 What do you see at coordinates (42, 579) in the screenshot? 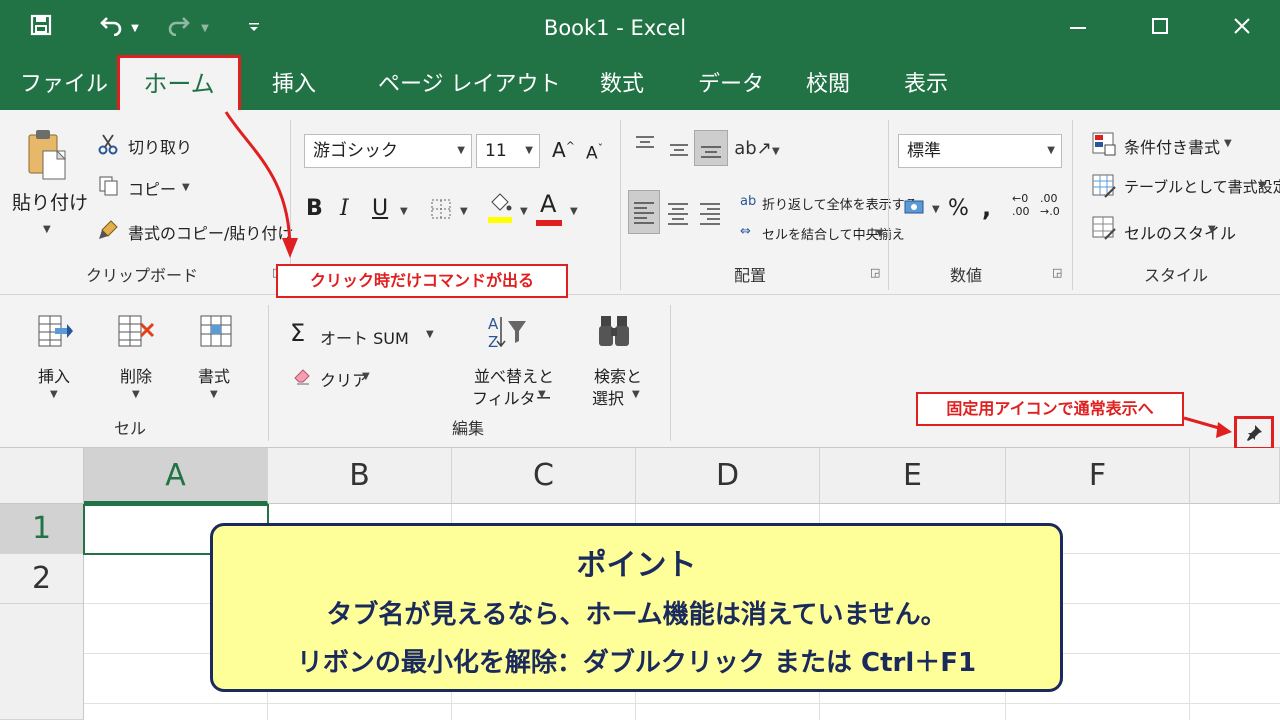
I see `row-header-2: 2` at bounding box center [42, 579].